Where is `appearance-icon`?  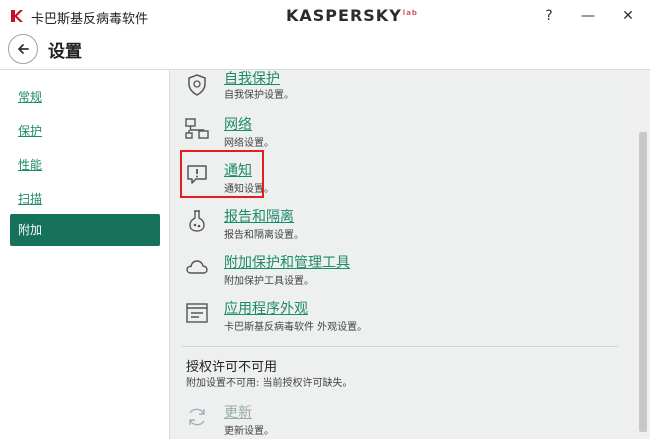 appearance-icon is located at coordinates (197, 313).